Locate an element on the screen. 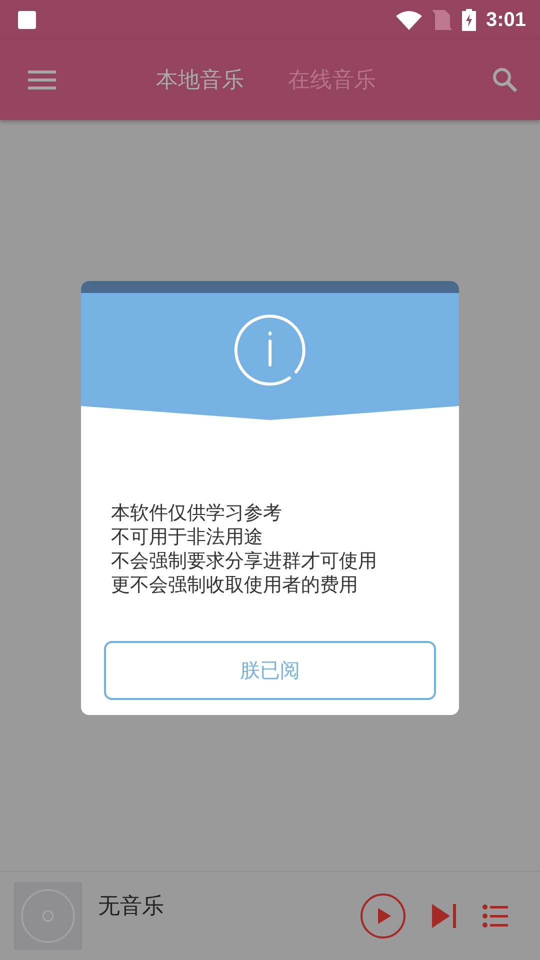 The height and width of the screenshot is (960, 540). notice-text: 更不会强制收取使用者的费用 is located at coordinates (235, 585).